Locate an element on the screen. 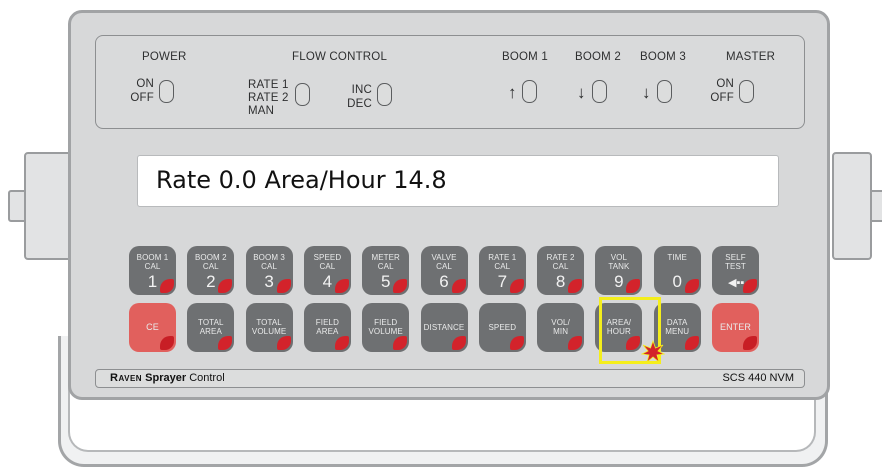 The height and width of the screenshot is (472, 882). power-title: POWER is located at coordinates (164, 57).